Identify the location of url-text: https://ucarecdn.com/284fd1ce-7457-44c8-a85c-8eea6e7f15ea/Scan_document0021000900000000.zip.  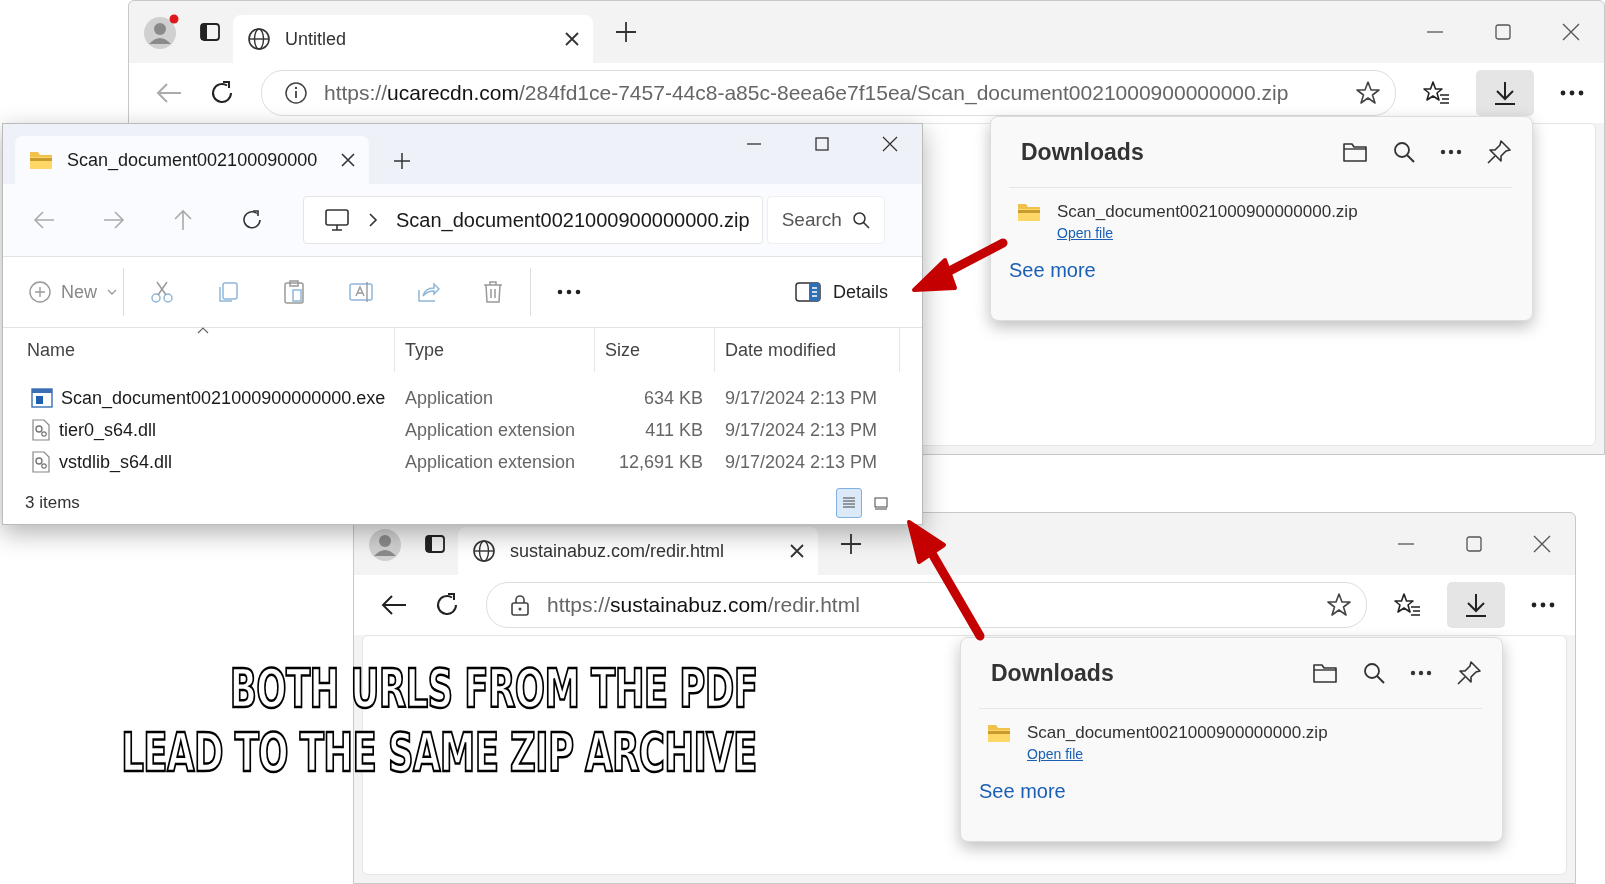
(806, 93).